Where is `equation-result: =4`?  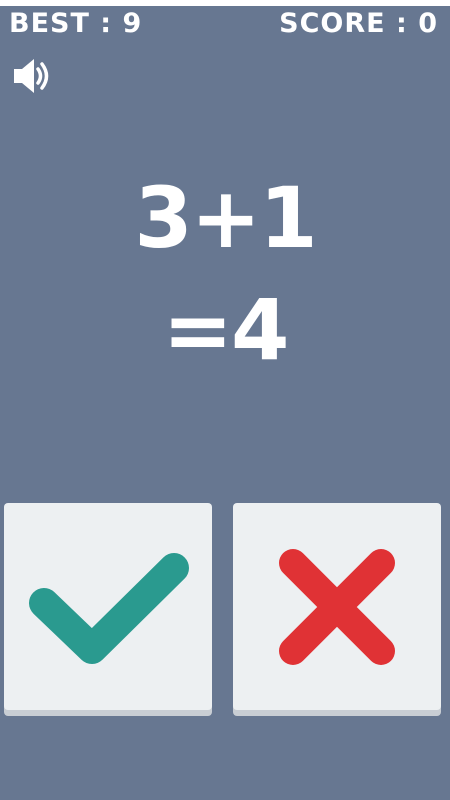 equation-result: =4 is located at coordinates (226, 330).